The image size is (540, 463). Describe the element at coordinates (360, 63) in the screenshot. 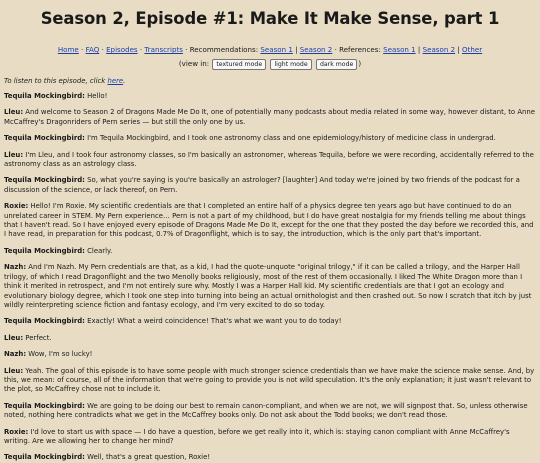

I see `view-close-paren: )` at that location.